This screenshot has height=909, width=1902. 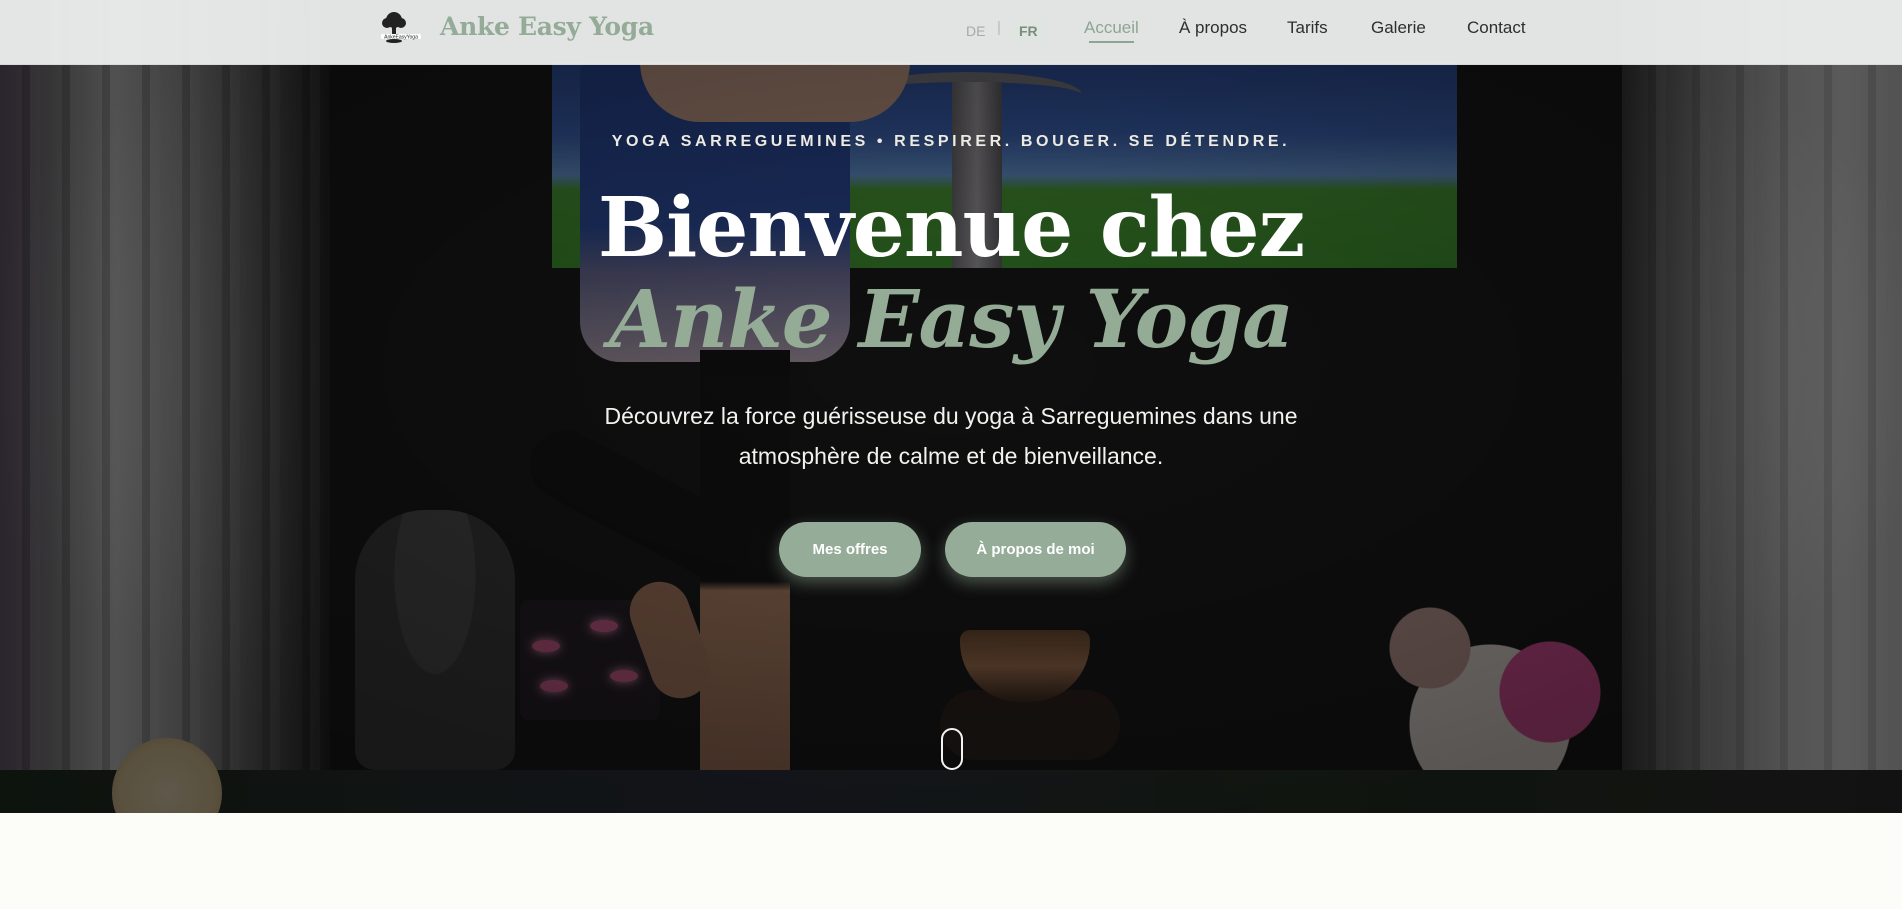 What do you see at coordinates (547, 26) in the screenshot?
I see `brand-title: Anke Easy Yoga` at bounding box center [547, 26].